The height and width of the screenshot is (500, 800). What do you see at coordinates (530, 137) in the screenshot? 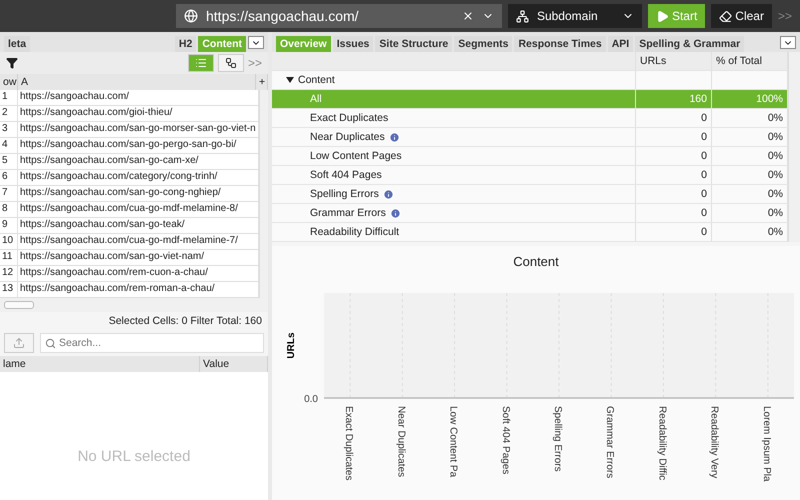
I see `table-row: Near Duplicates 0 0%` at bounding box center [530, 137].